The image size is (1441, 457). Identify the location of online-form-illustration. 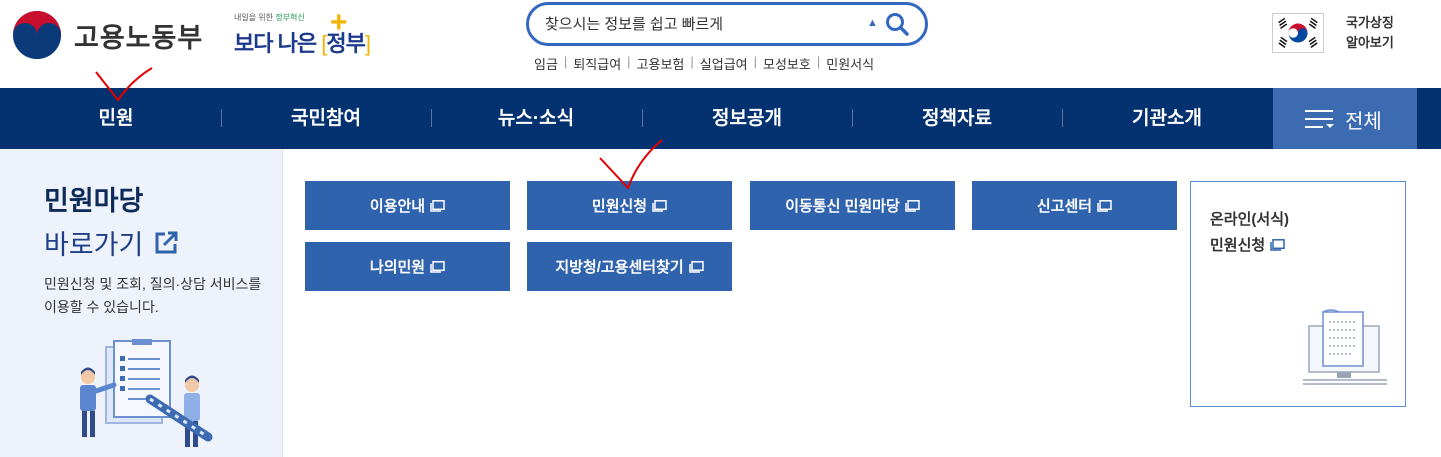
(1345, 347).